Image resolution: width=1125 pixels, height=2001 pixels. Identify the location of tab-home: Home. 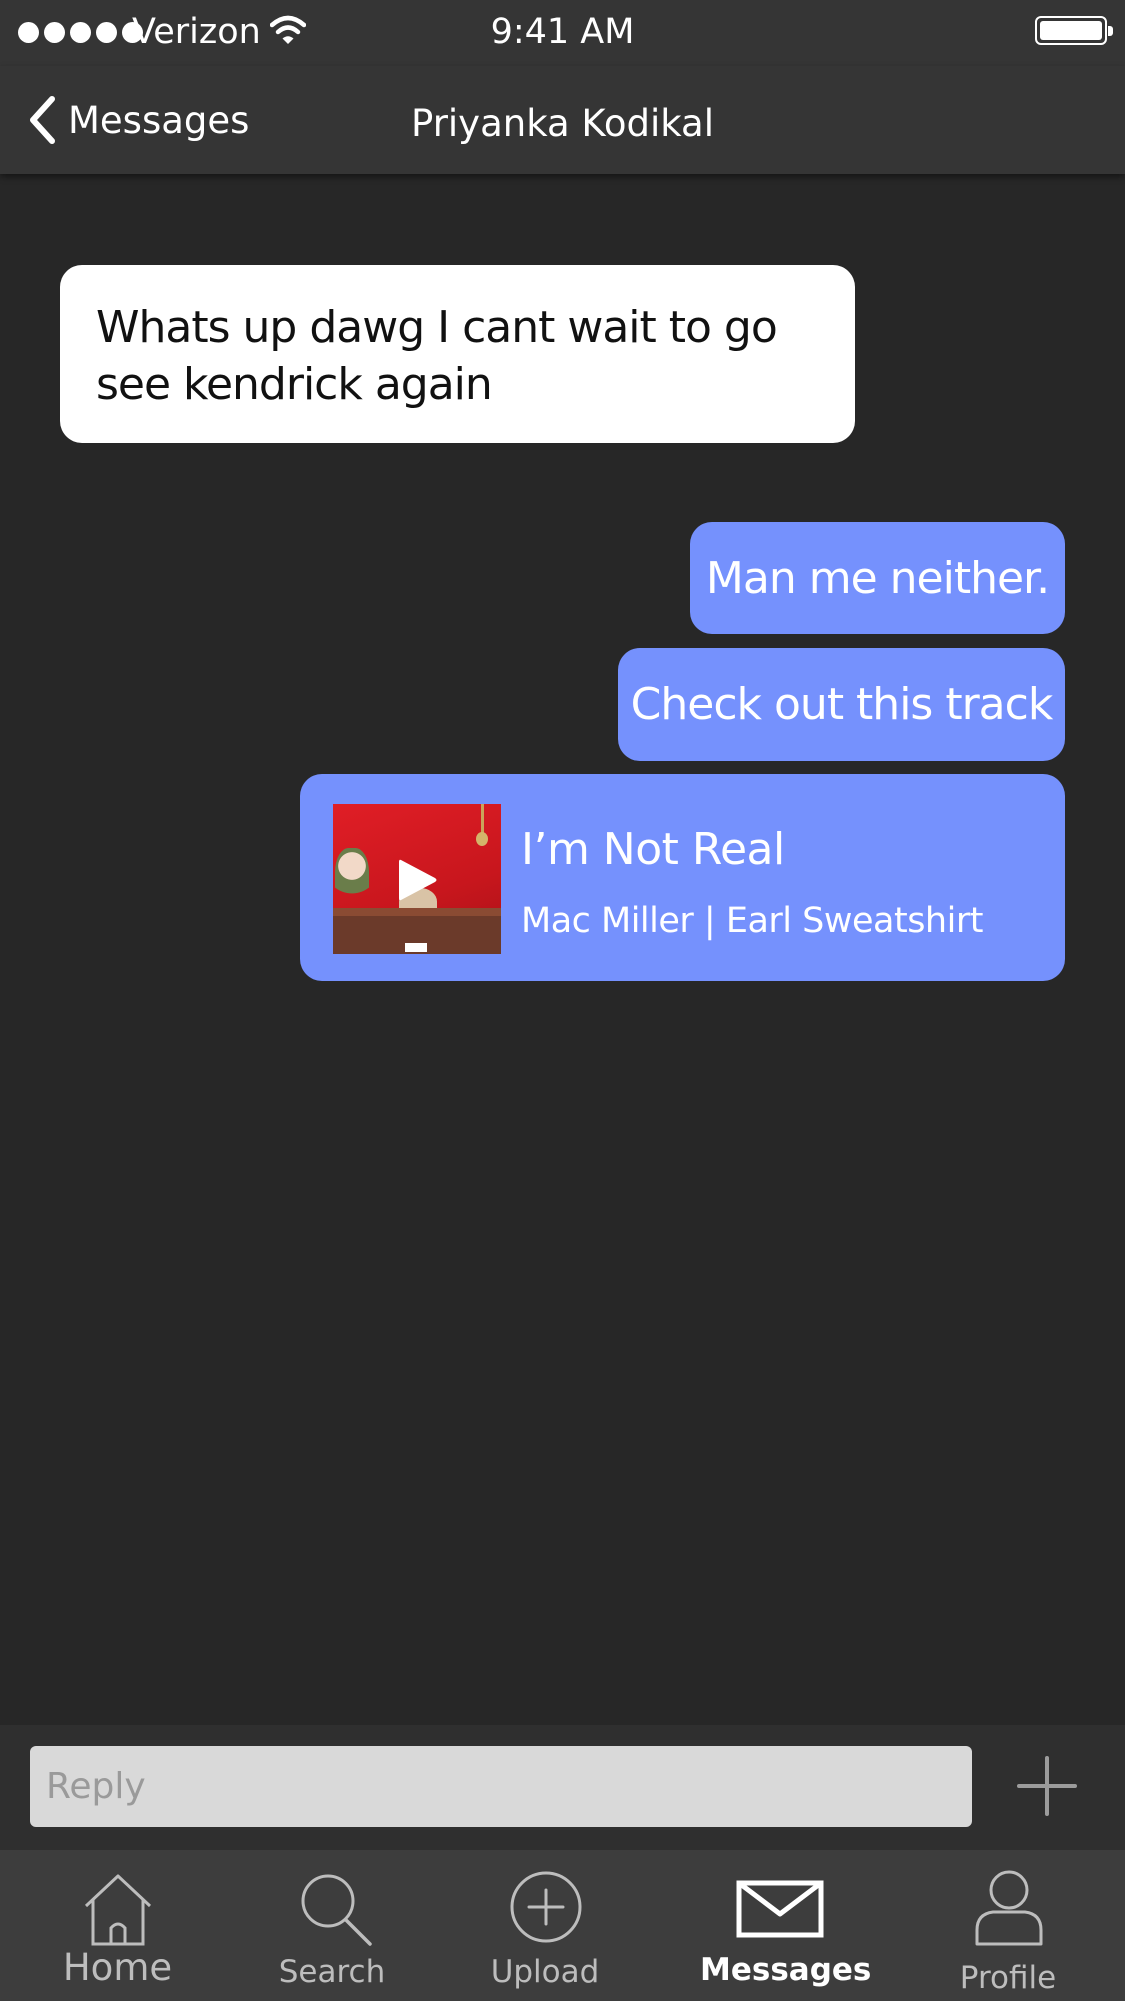
(117, 1925).